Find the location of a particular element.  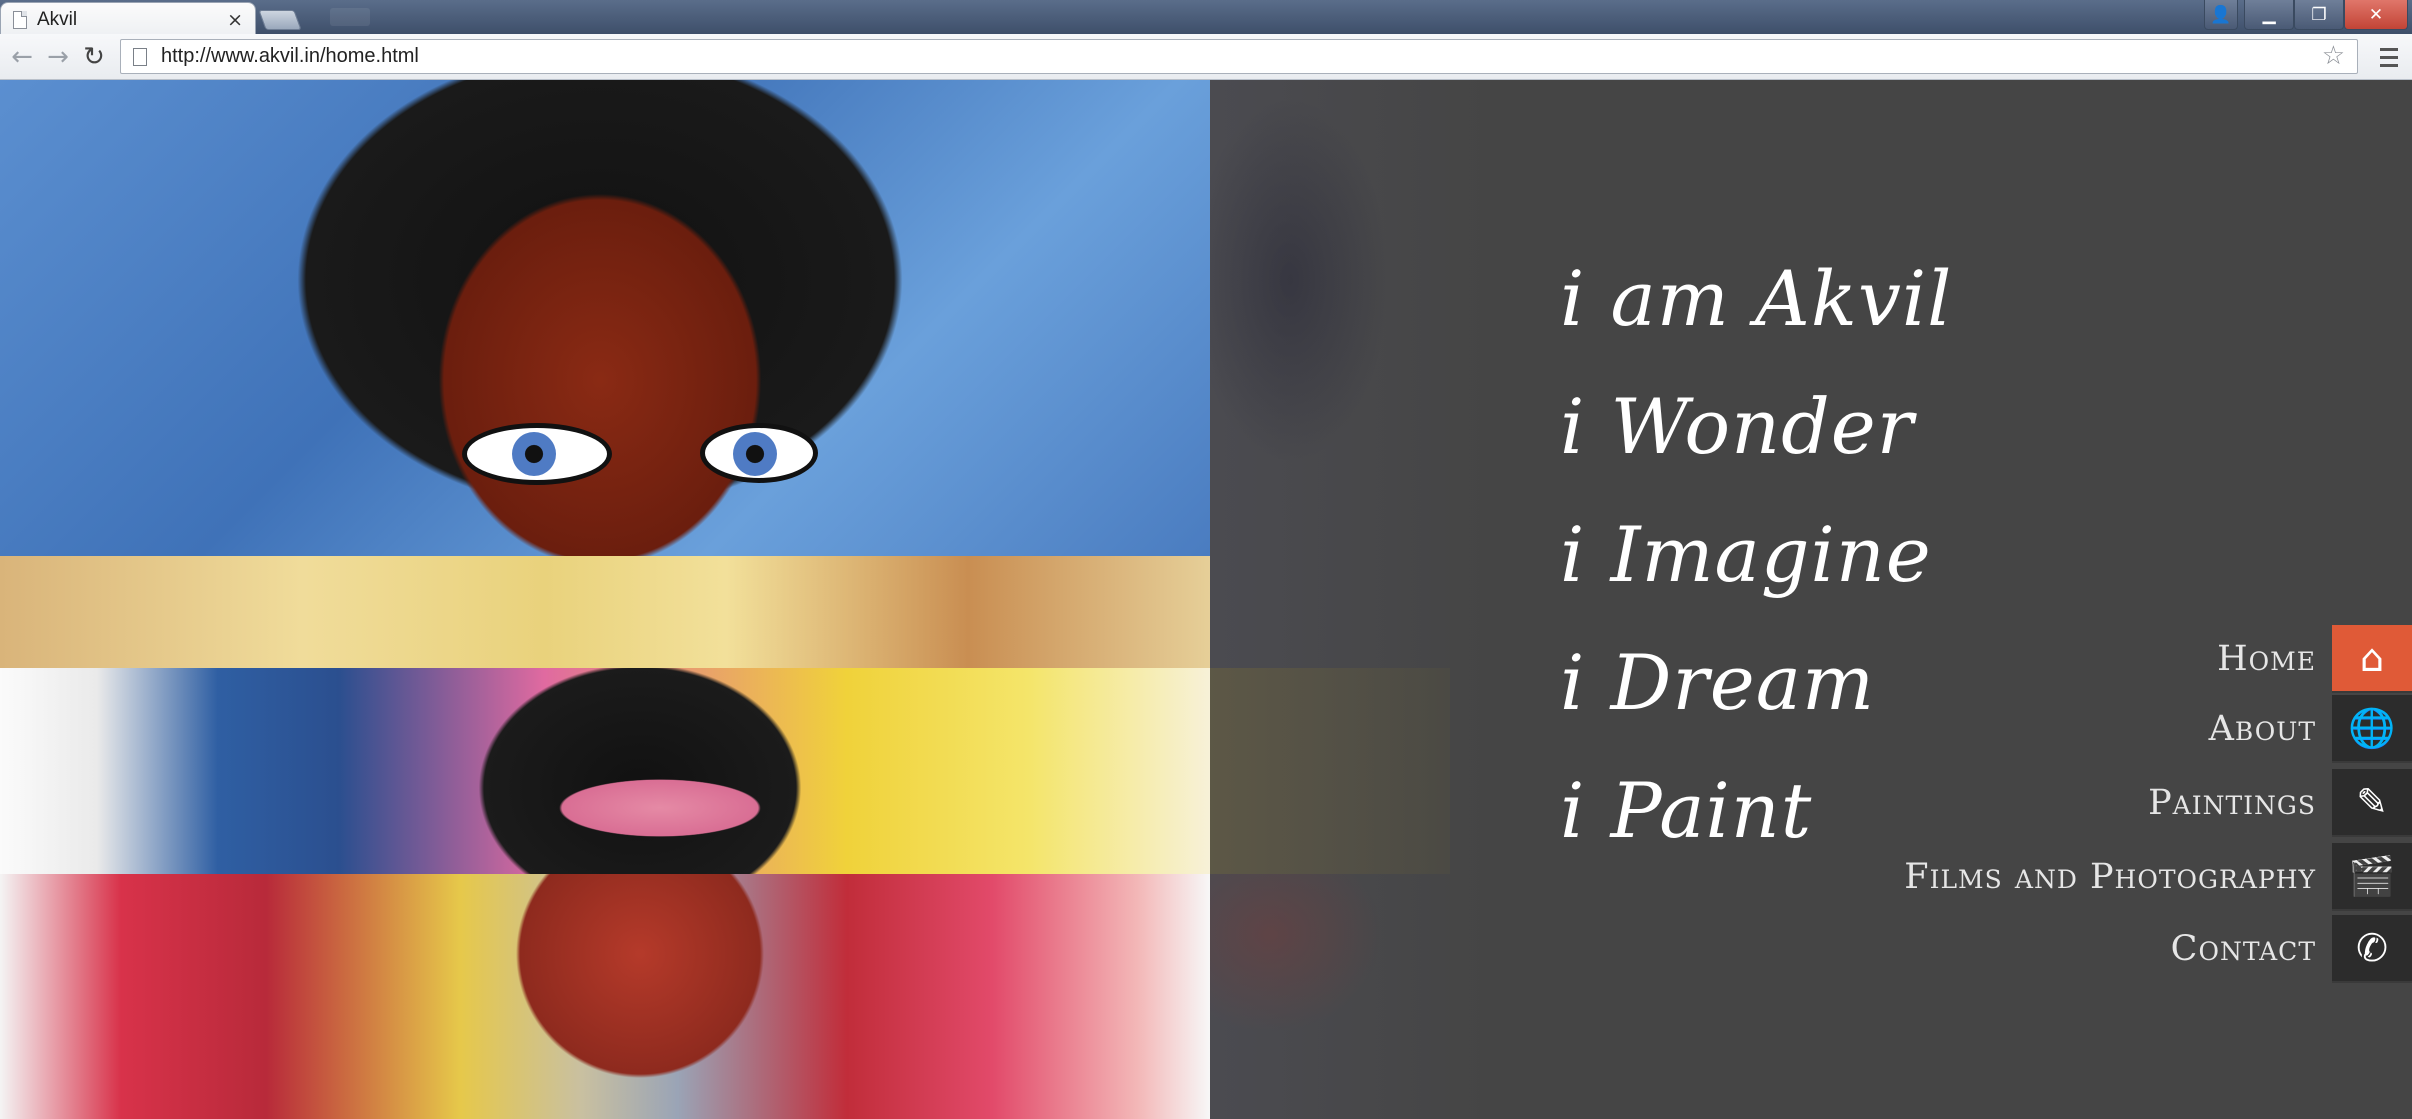

tab-title: Akvil is located at coordinates (57, 19).